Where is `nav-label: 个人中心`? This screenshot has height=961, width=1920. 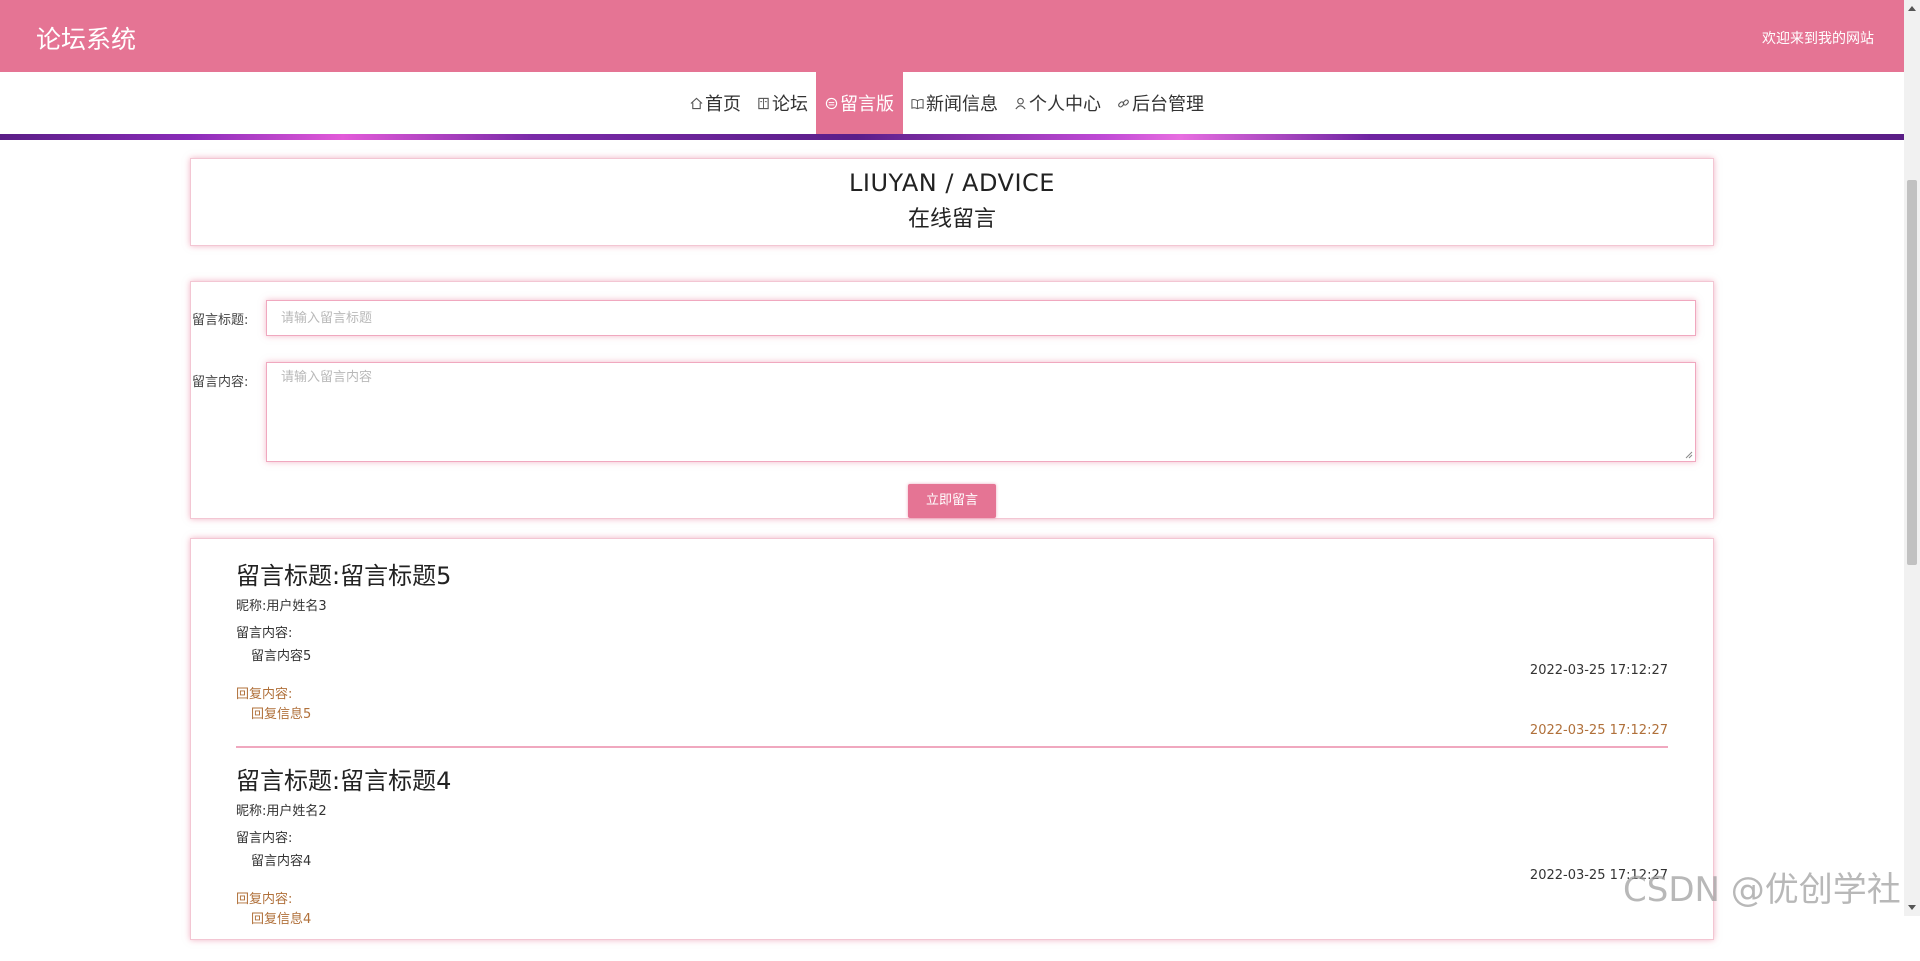 nav-label: 个人中心 is located at coordinates (1065, 104).